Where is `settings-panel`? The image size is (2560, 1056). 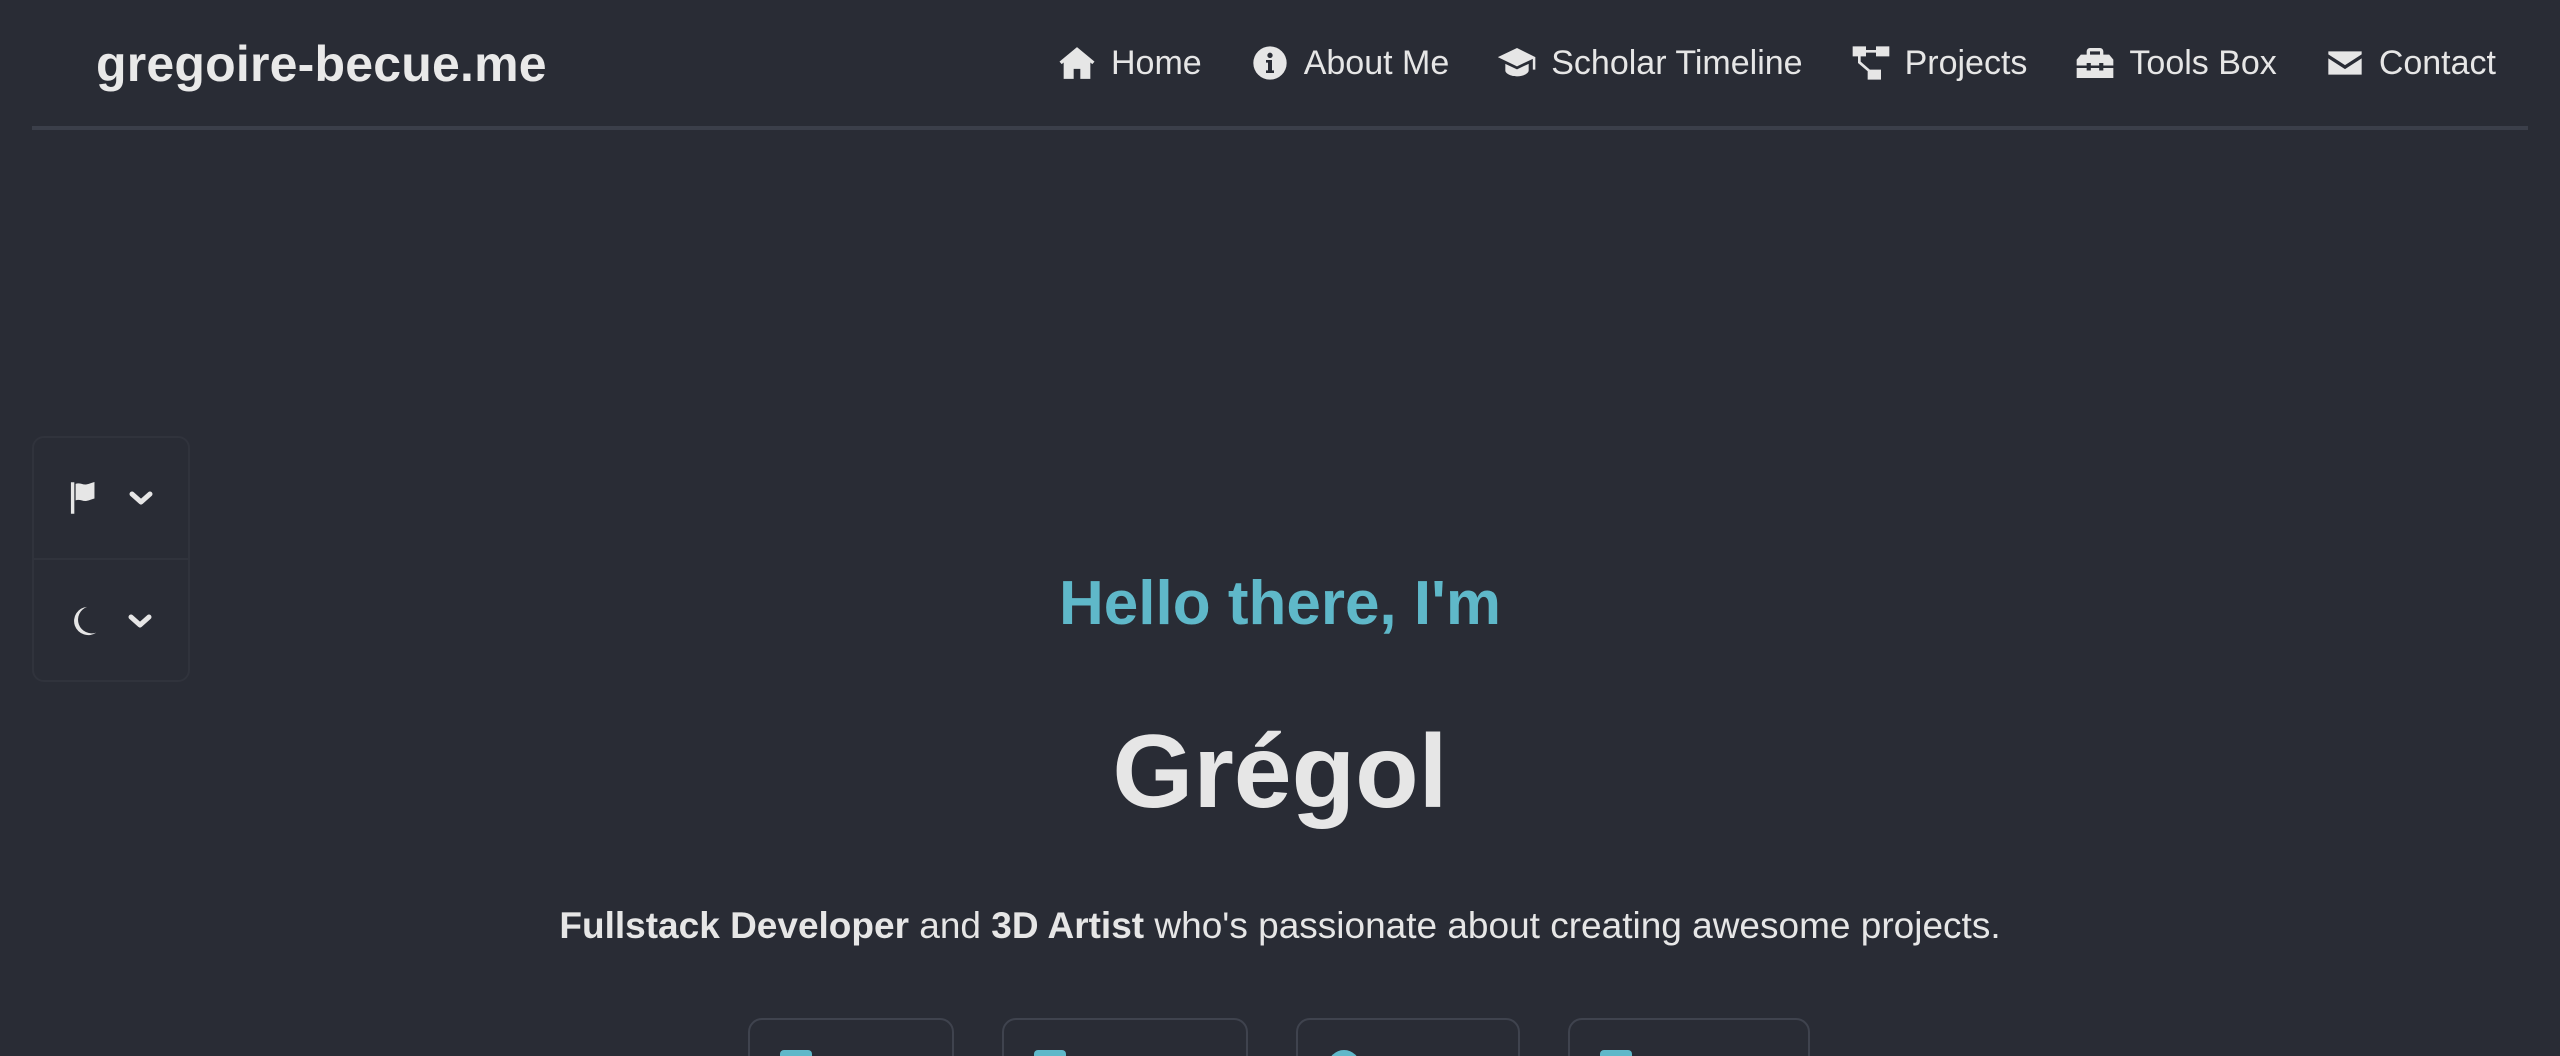 settings-panel is located at coordinates (111, 559).